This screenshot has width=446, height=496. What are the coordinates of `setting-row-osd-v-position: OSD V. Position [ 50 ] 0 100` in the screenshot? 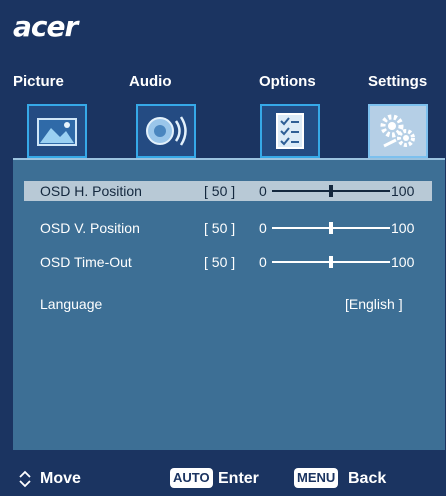 It's located at (228, 228).